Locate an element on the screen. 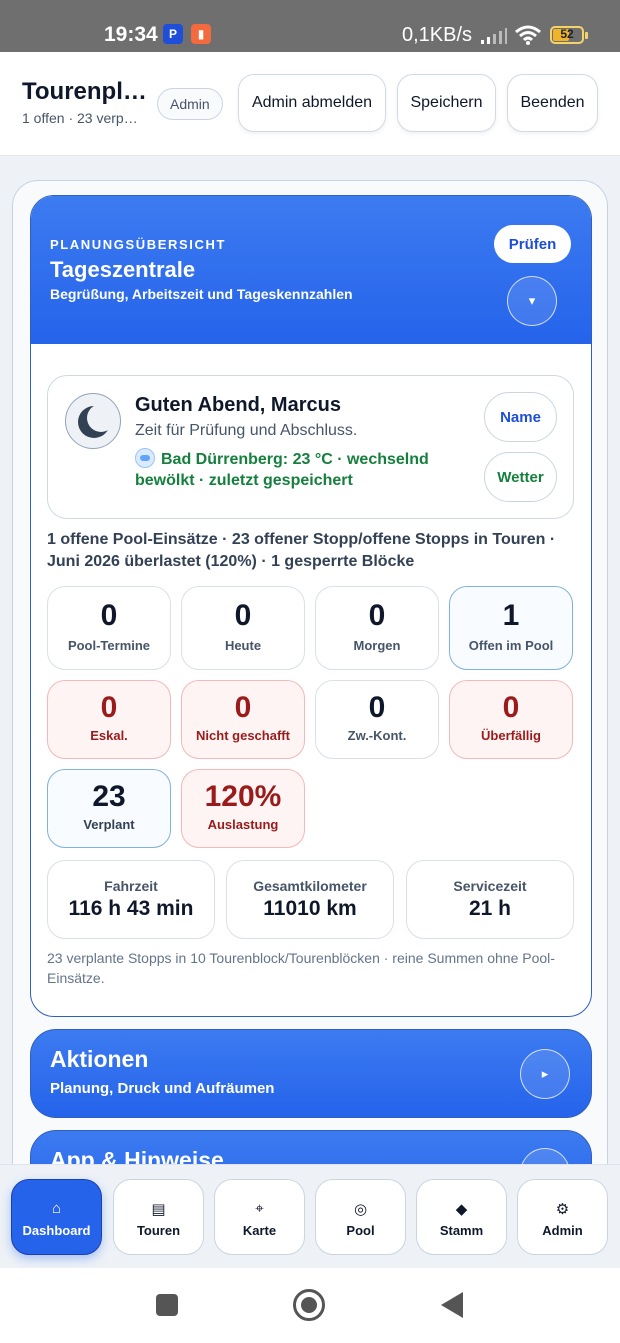 This screenshot has height=1343, width=620. metric-value: 21 h is located at coordinates (490, 908).